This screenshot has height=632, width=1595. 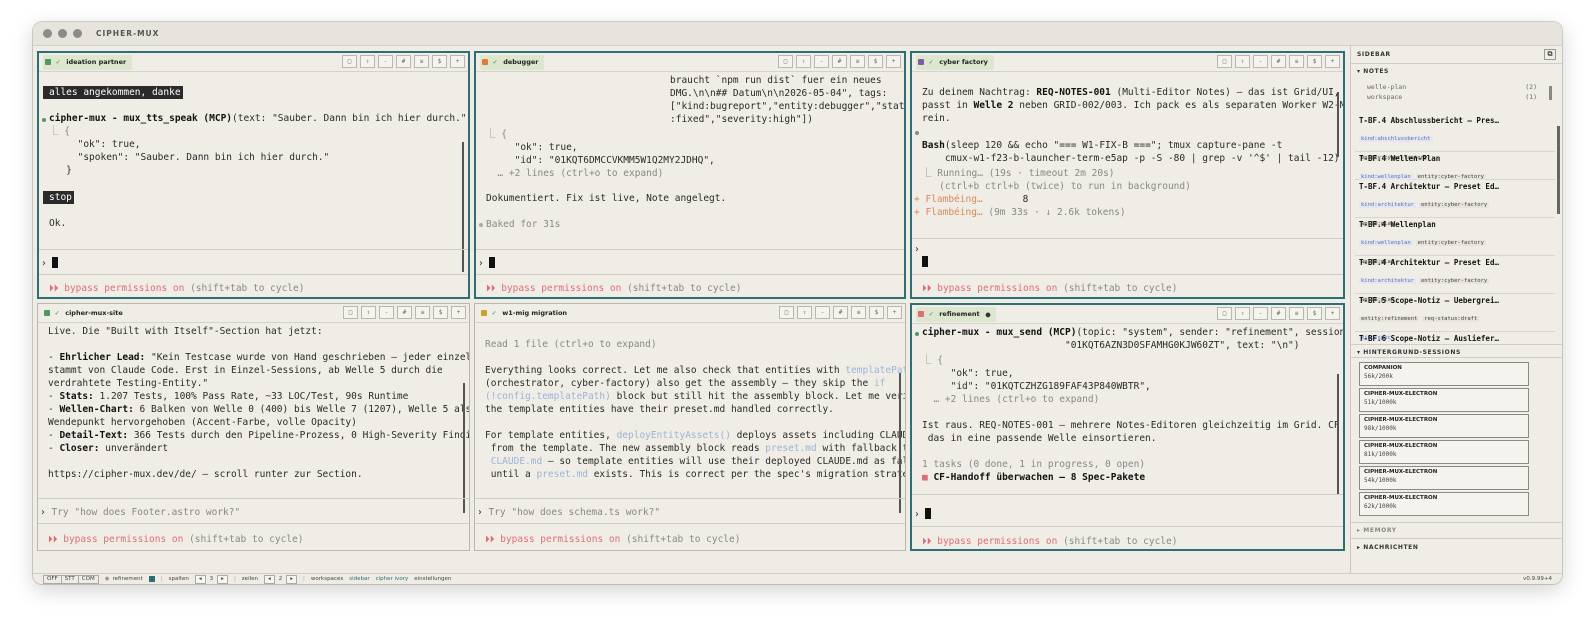 What do you see at coordinates (1456, 529) in the screenshot?
I see `memory-section-header: ▸ MEMORY` at bounding box center [1456, 529].